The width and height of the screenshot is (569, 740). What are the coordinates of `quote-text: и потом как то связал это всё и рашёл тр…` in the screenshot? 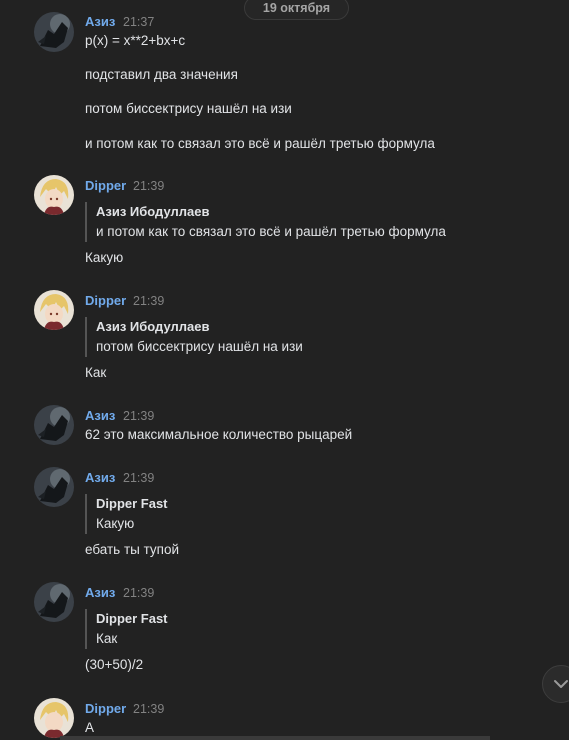 It's located at (271, 231).